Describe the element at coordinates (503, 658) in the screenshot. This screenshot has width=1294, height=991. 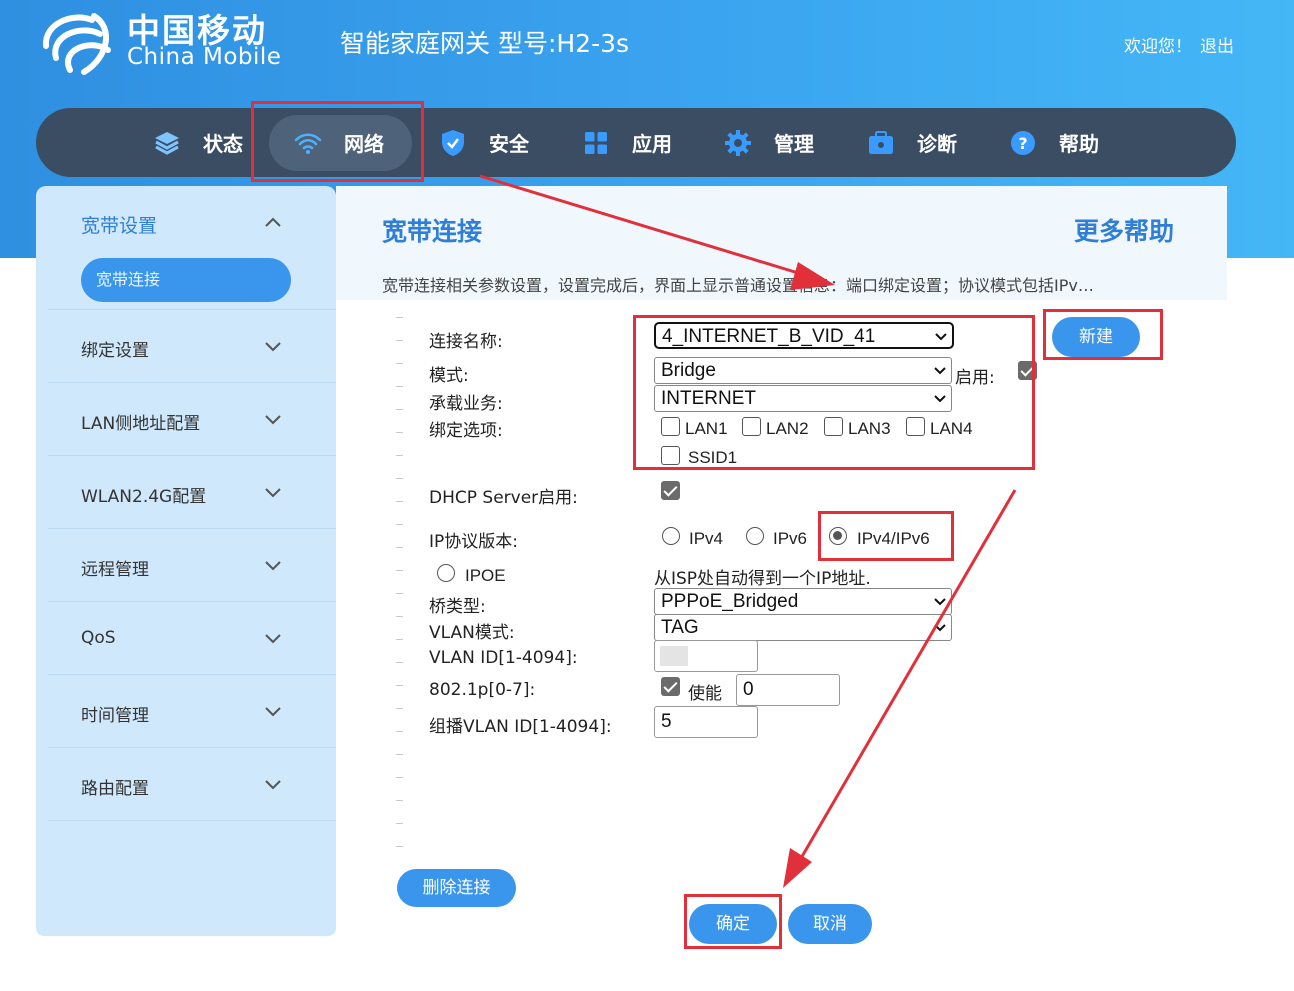
I see `vlan-id-label: VLAN ID[1-4094]:` at that location.